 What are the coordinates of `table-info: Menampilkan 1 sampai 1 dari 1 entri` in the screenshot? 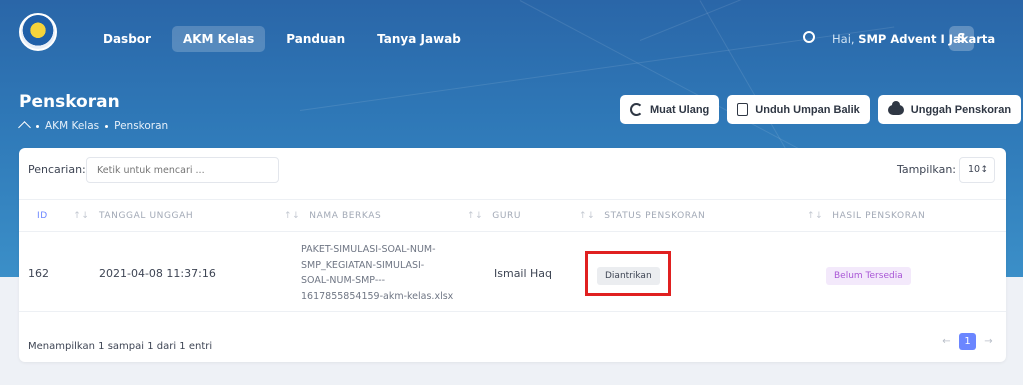 It's located at (120, 346).